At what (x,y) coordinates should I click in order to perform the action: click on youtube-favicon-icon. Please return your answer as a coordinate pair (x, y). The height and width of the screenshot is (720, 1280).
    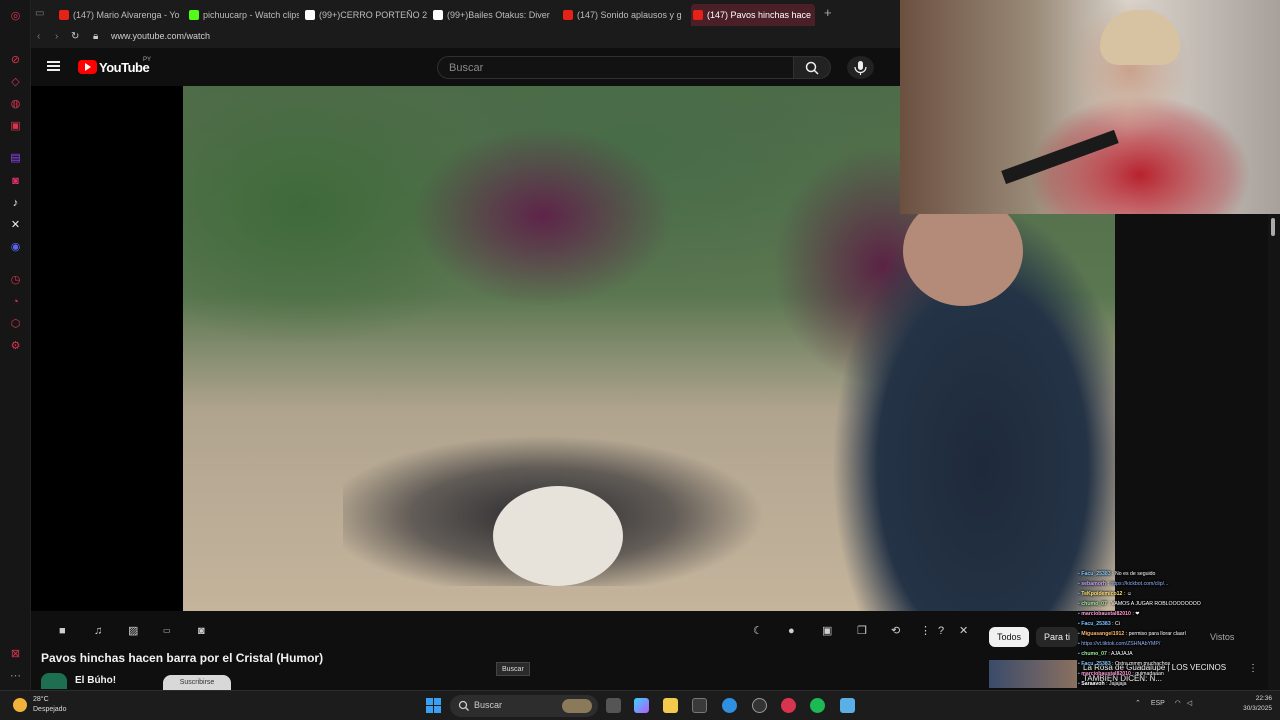
    Looking at the image, I should click on (64, 15).